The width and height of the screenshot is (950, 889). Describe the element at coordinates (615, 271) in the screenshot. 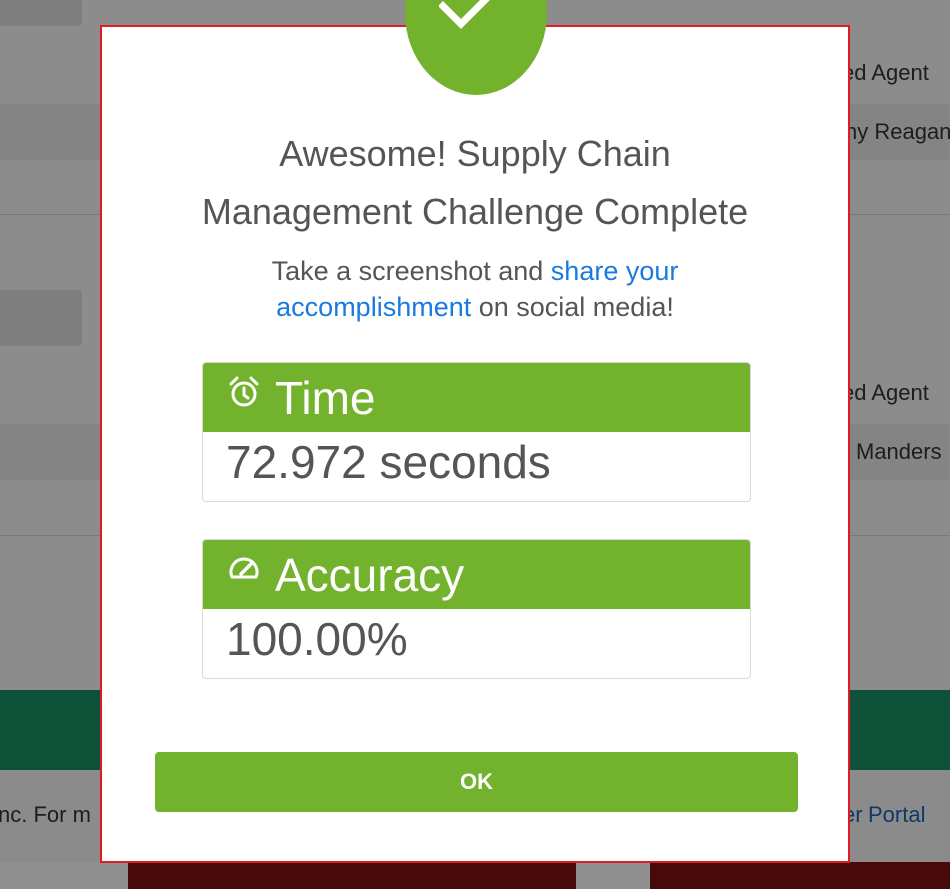

I see `share-link: share your` at that location.